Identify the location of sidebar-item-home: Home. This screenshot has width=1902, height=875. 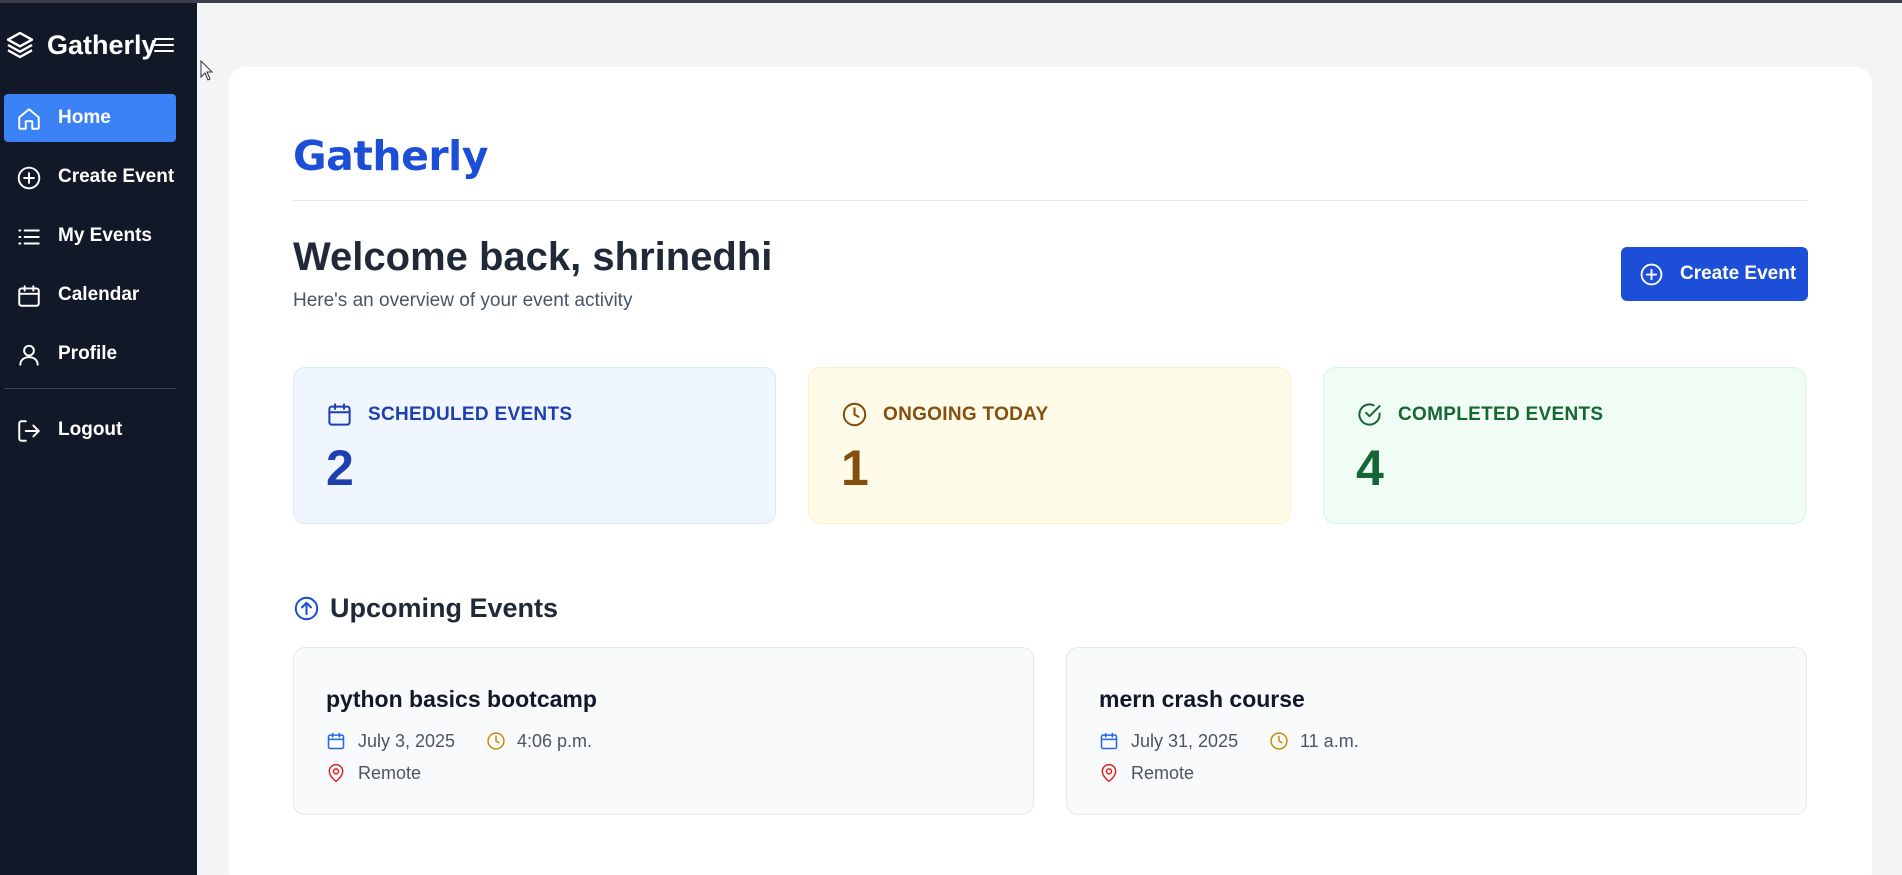
(90, 118).